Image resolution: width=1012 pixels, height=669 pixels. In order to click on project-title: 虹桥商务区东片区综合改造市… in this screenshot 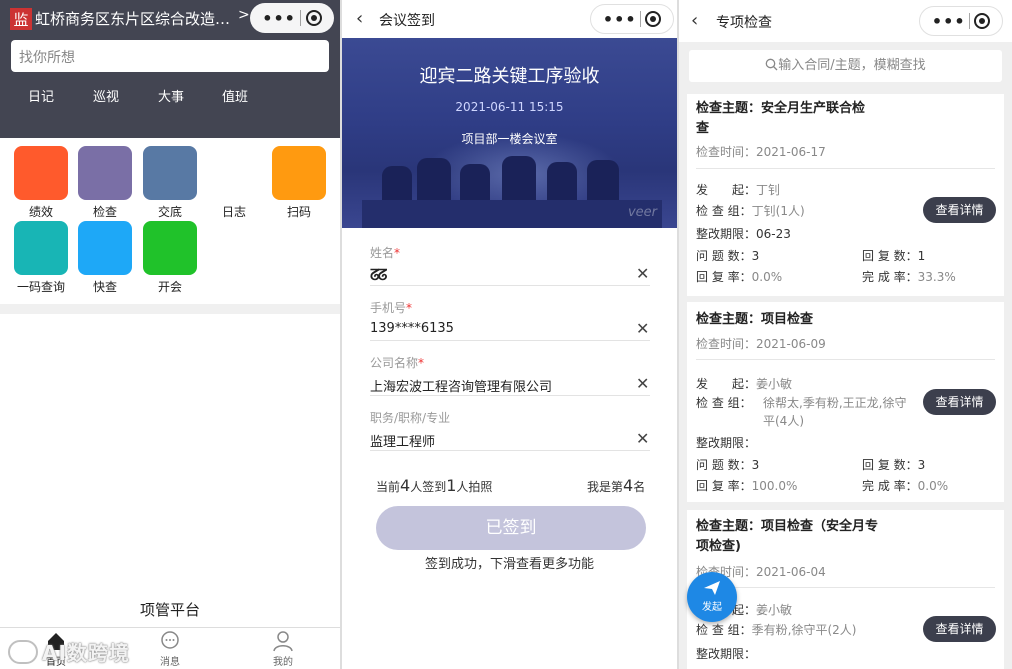, I will do `click(135, 19)`.